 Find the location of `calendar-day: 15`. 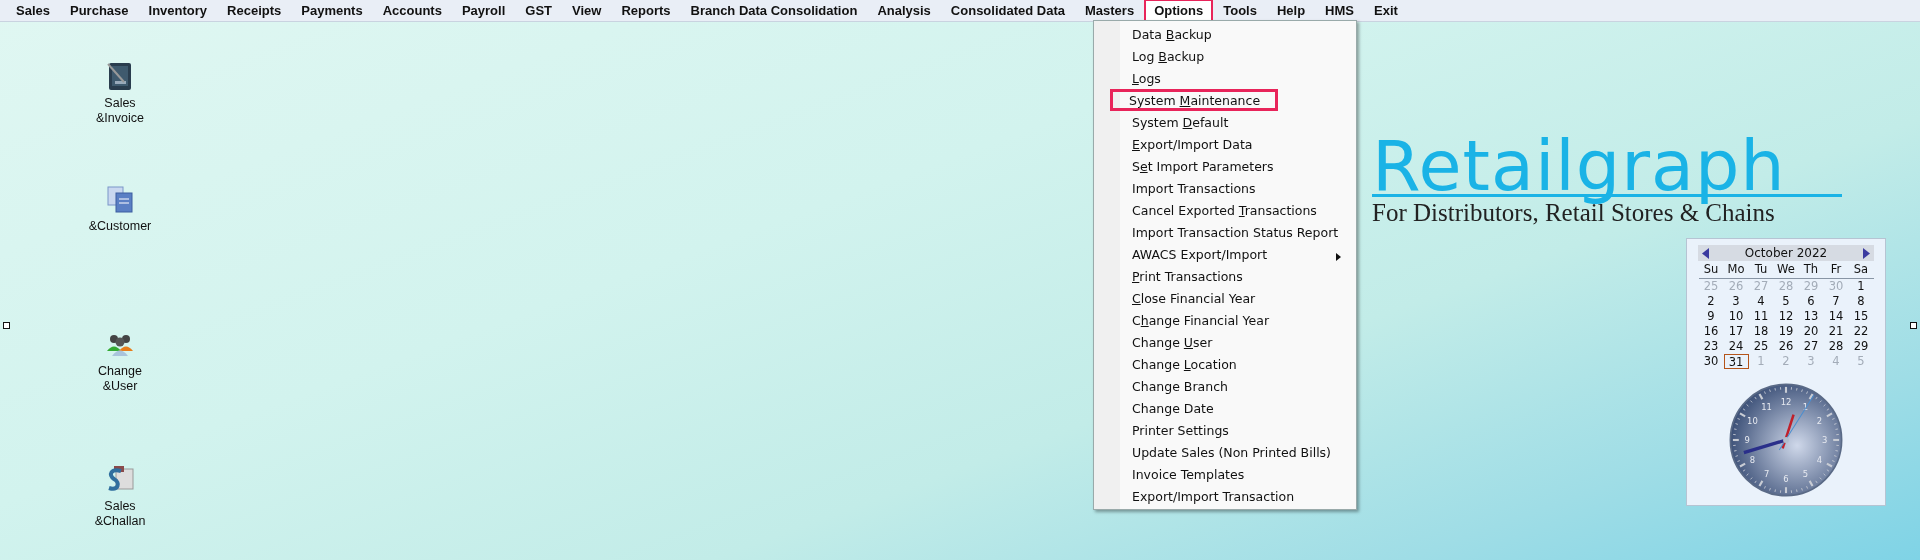

calendar-day: 15 is located at coordinates (1861, 316).